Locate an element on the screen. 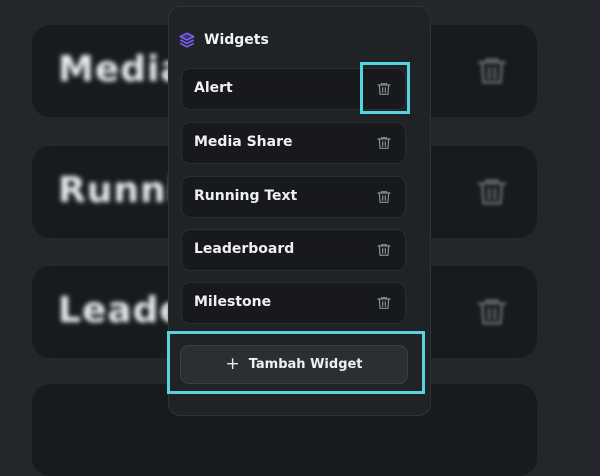  widget-label: Leaderboard is located at coordinates (244, 249).